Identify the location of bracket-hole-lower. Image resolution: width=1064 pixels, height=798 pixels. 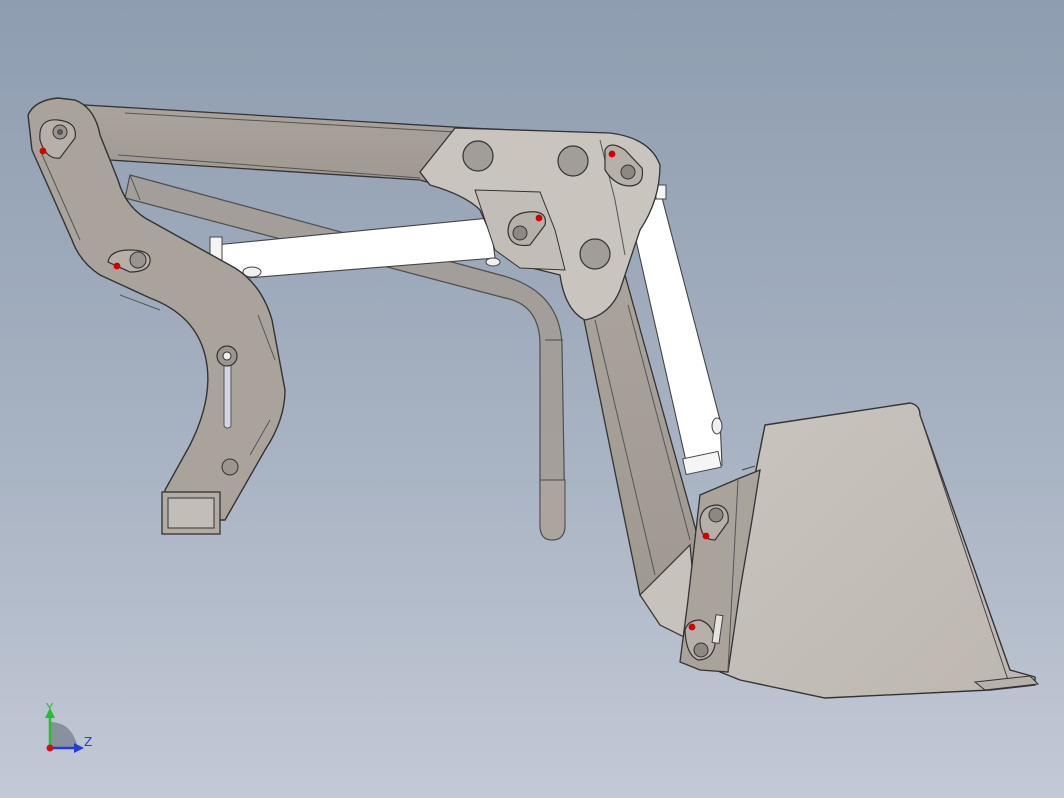
(230, 467).